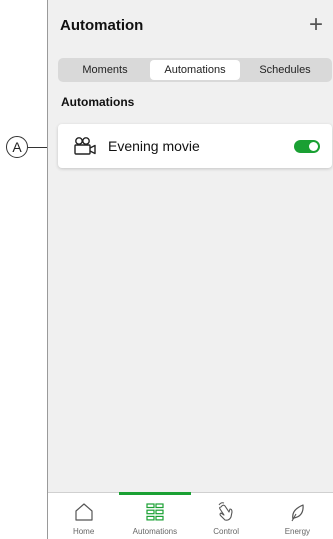 This screenshot has width=333, height=539. Describe the element at coordinates (102, 25) in the screenshot. I see `page-title: Automation` at that location.